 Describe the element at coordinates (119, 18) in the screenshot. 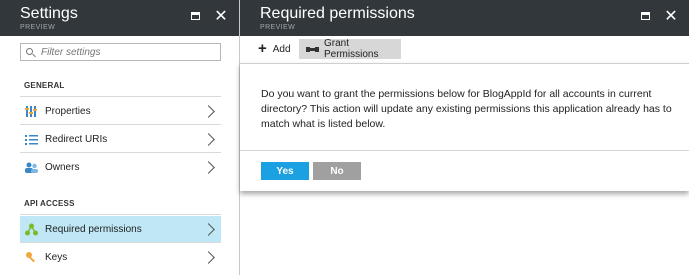

I see `settings-header: Settings PREVIEW ✕` at that location.